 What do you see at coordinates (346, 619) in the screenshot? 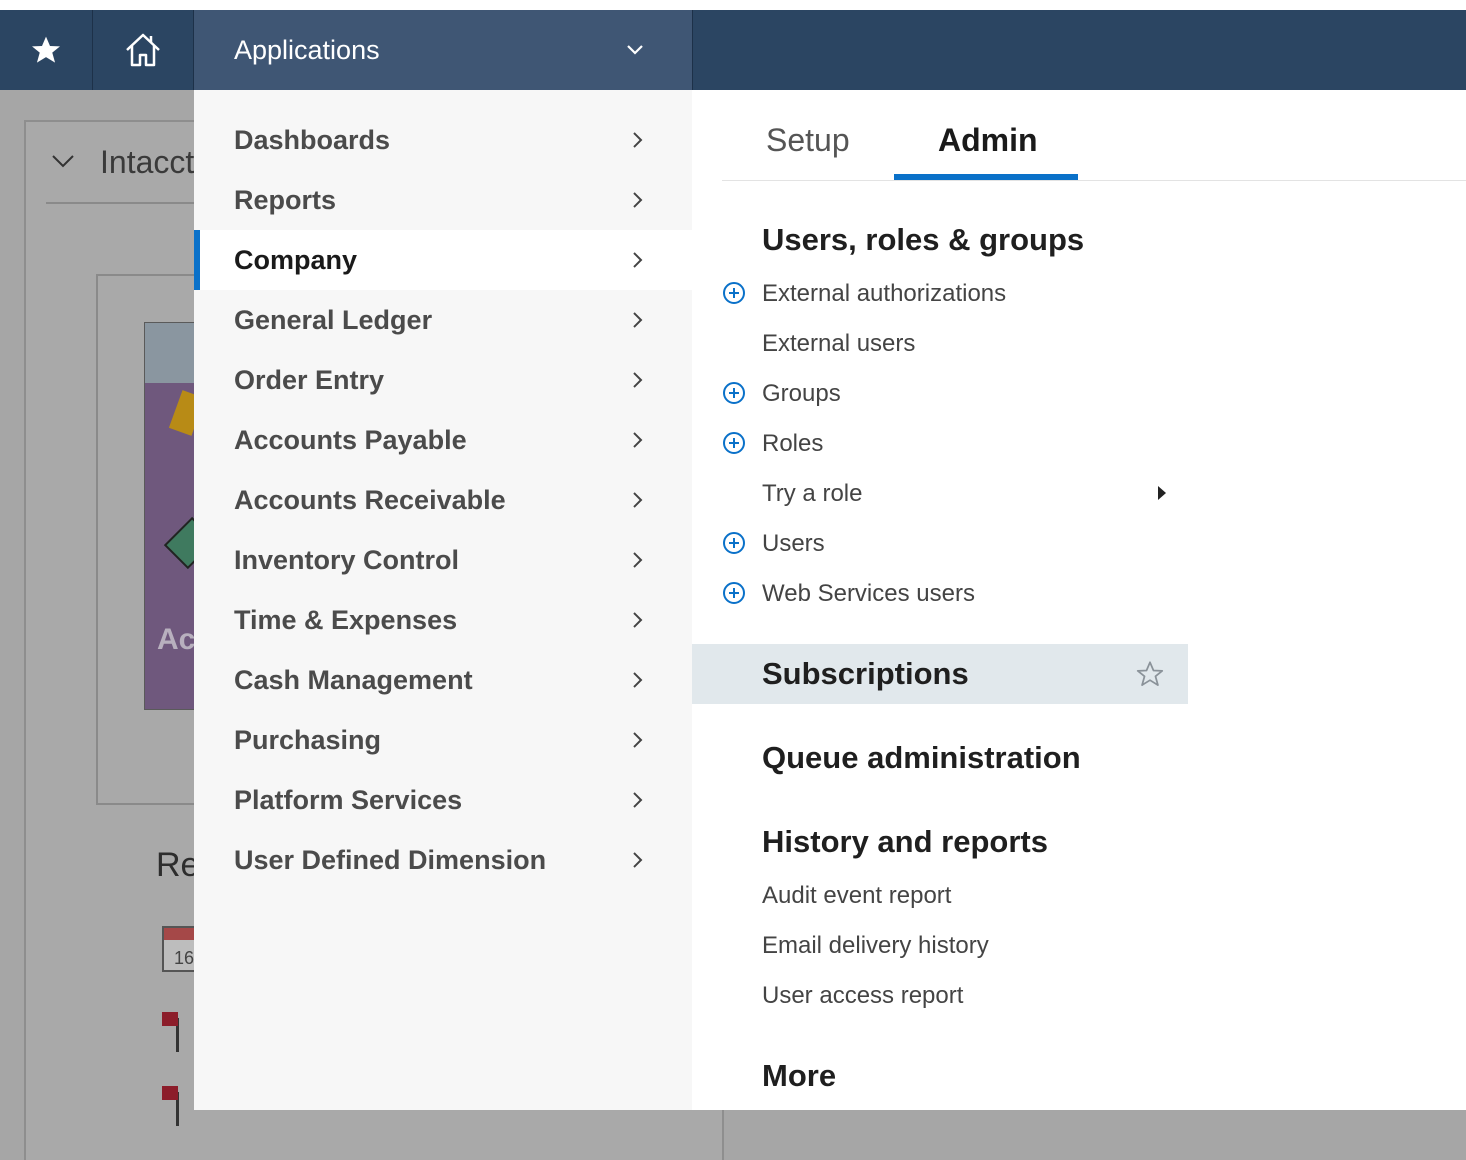
I see `menu-item-label: Time & Expenses` at bounding box center [346, 619].